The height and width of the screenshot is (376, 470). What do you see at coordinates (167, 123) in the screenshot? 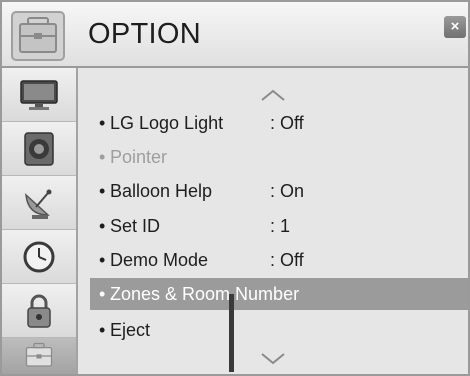
I see `menu-item-label: LG Logo Light` at bounding box center [167, 123].